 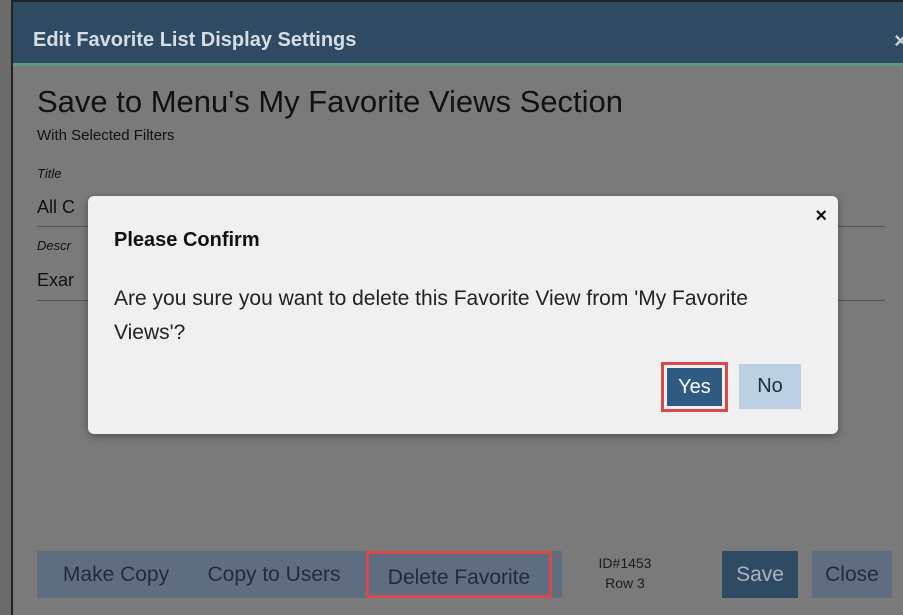 I want to click on confirm-yes-button: Yes, so click(x=694, y=387).